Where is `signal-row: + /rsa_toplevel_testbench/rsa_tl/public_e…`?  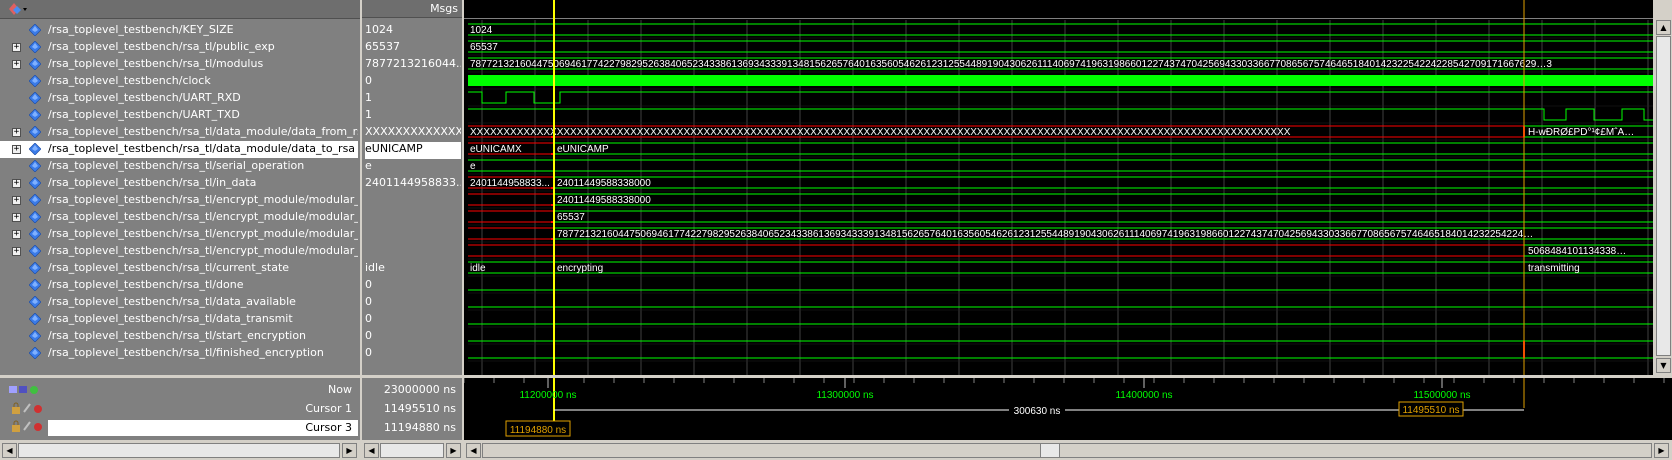
signal-row: + /rsa_toplevel_testbench/rsa_tl/public_e… is located at coordinates (179, 47).